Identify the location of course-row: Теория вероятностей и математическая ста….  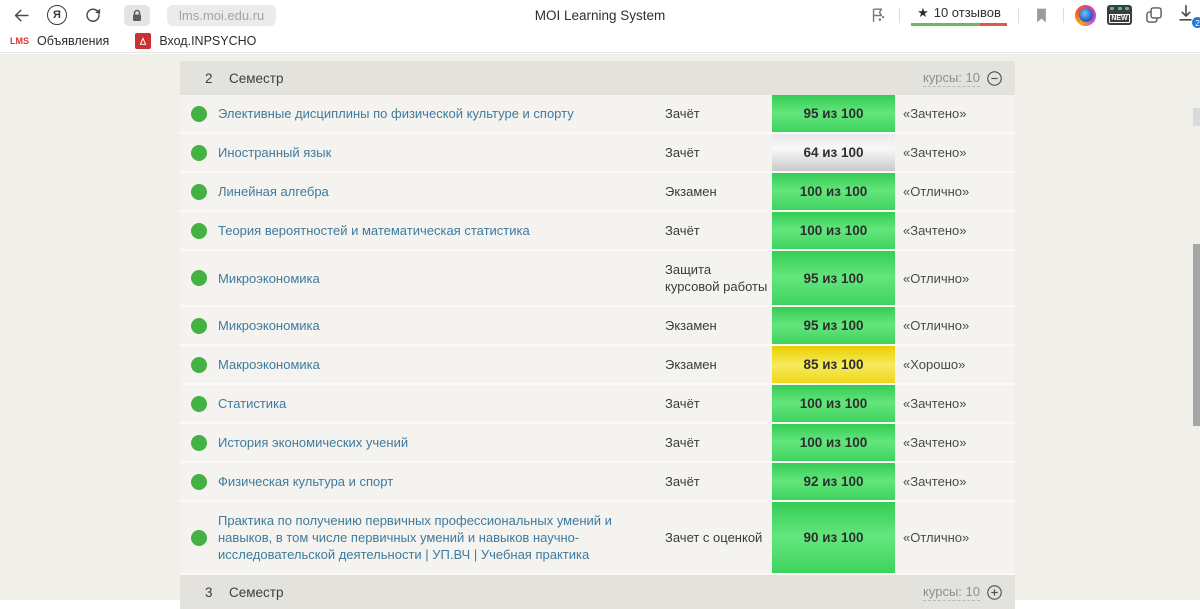
(597, 231).